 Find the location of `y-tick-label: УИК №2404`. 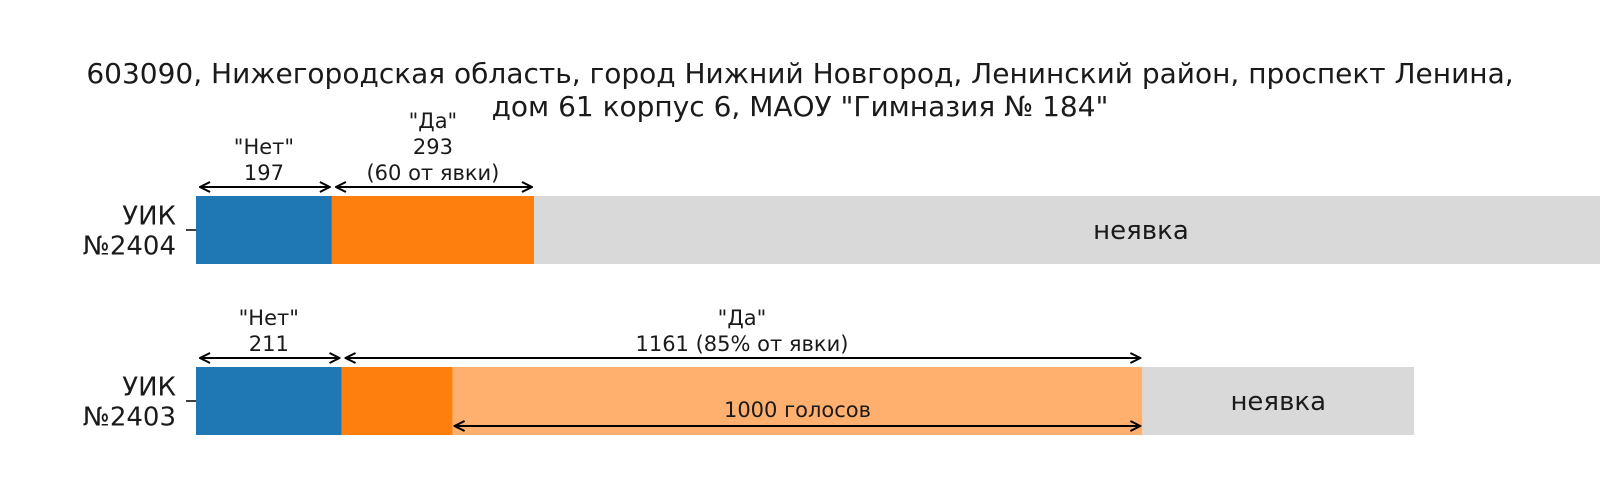

y-tick-label: УИК №2404 is located at coordinates (129, 232).